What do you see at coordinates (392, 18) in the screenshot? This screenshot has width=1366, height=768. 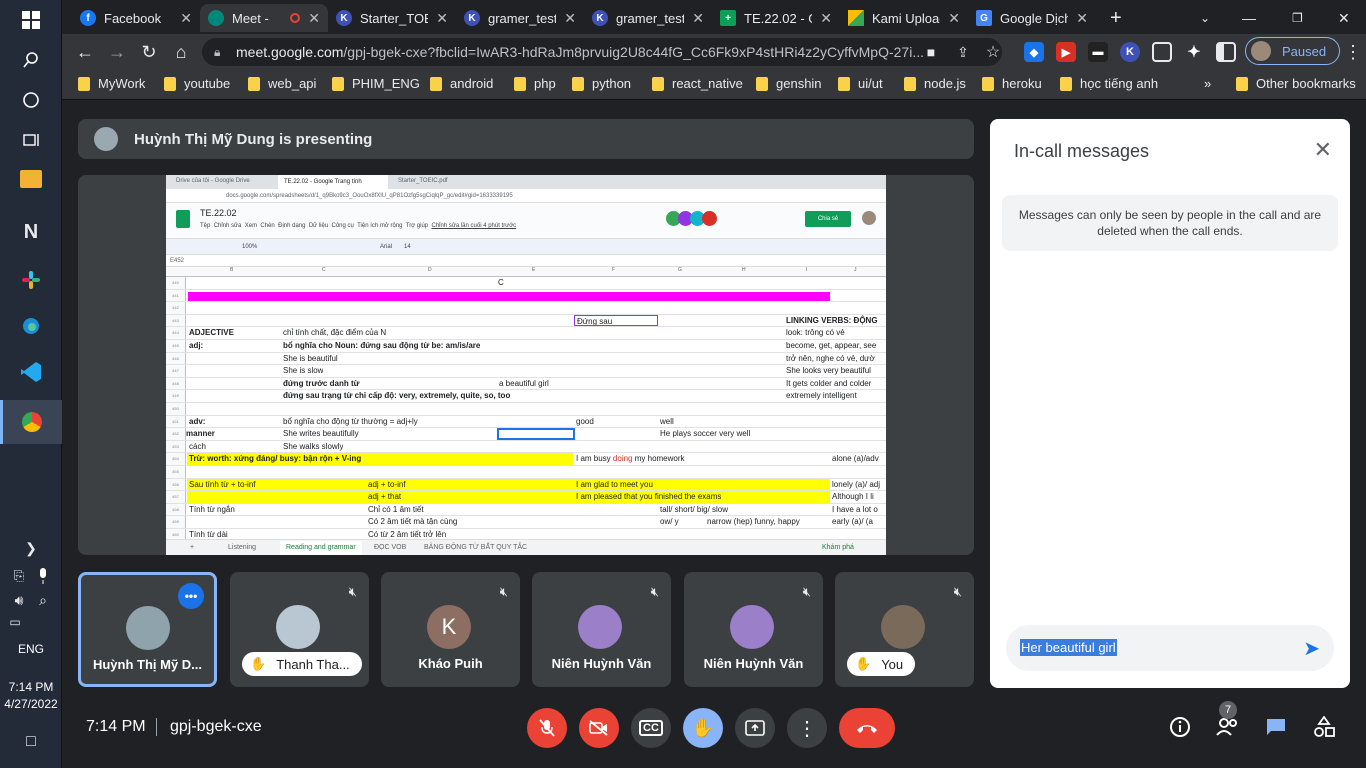 I see `tab-starter-toeic: K Starter_TOEIC ✕` at bounding box center [392, 18].